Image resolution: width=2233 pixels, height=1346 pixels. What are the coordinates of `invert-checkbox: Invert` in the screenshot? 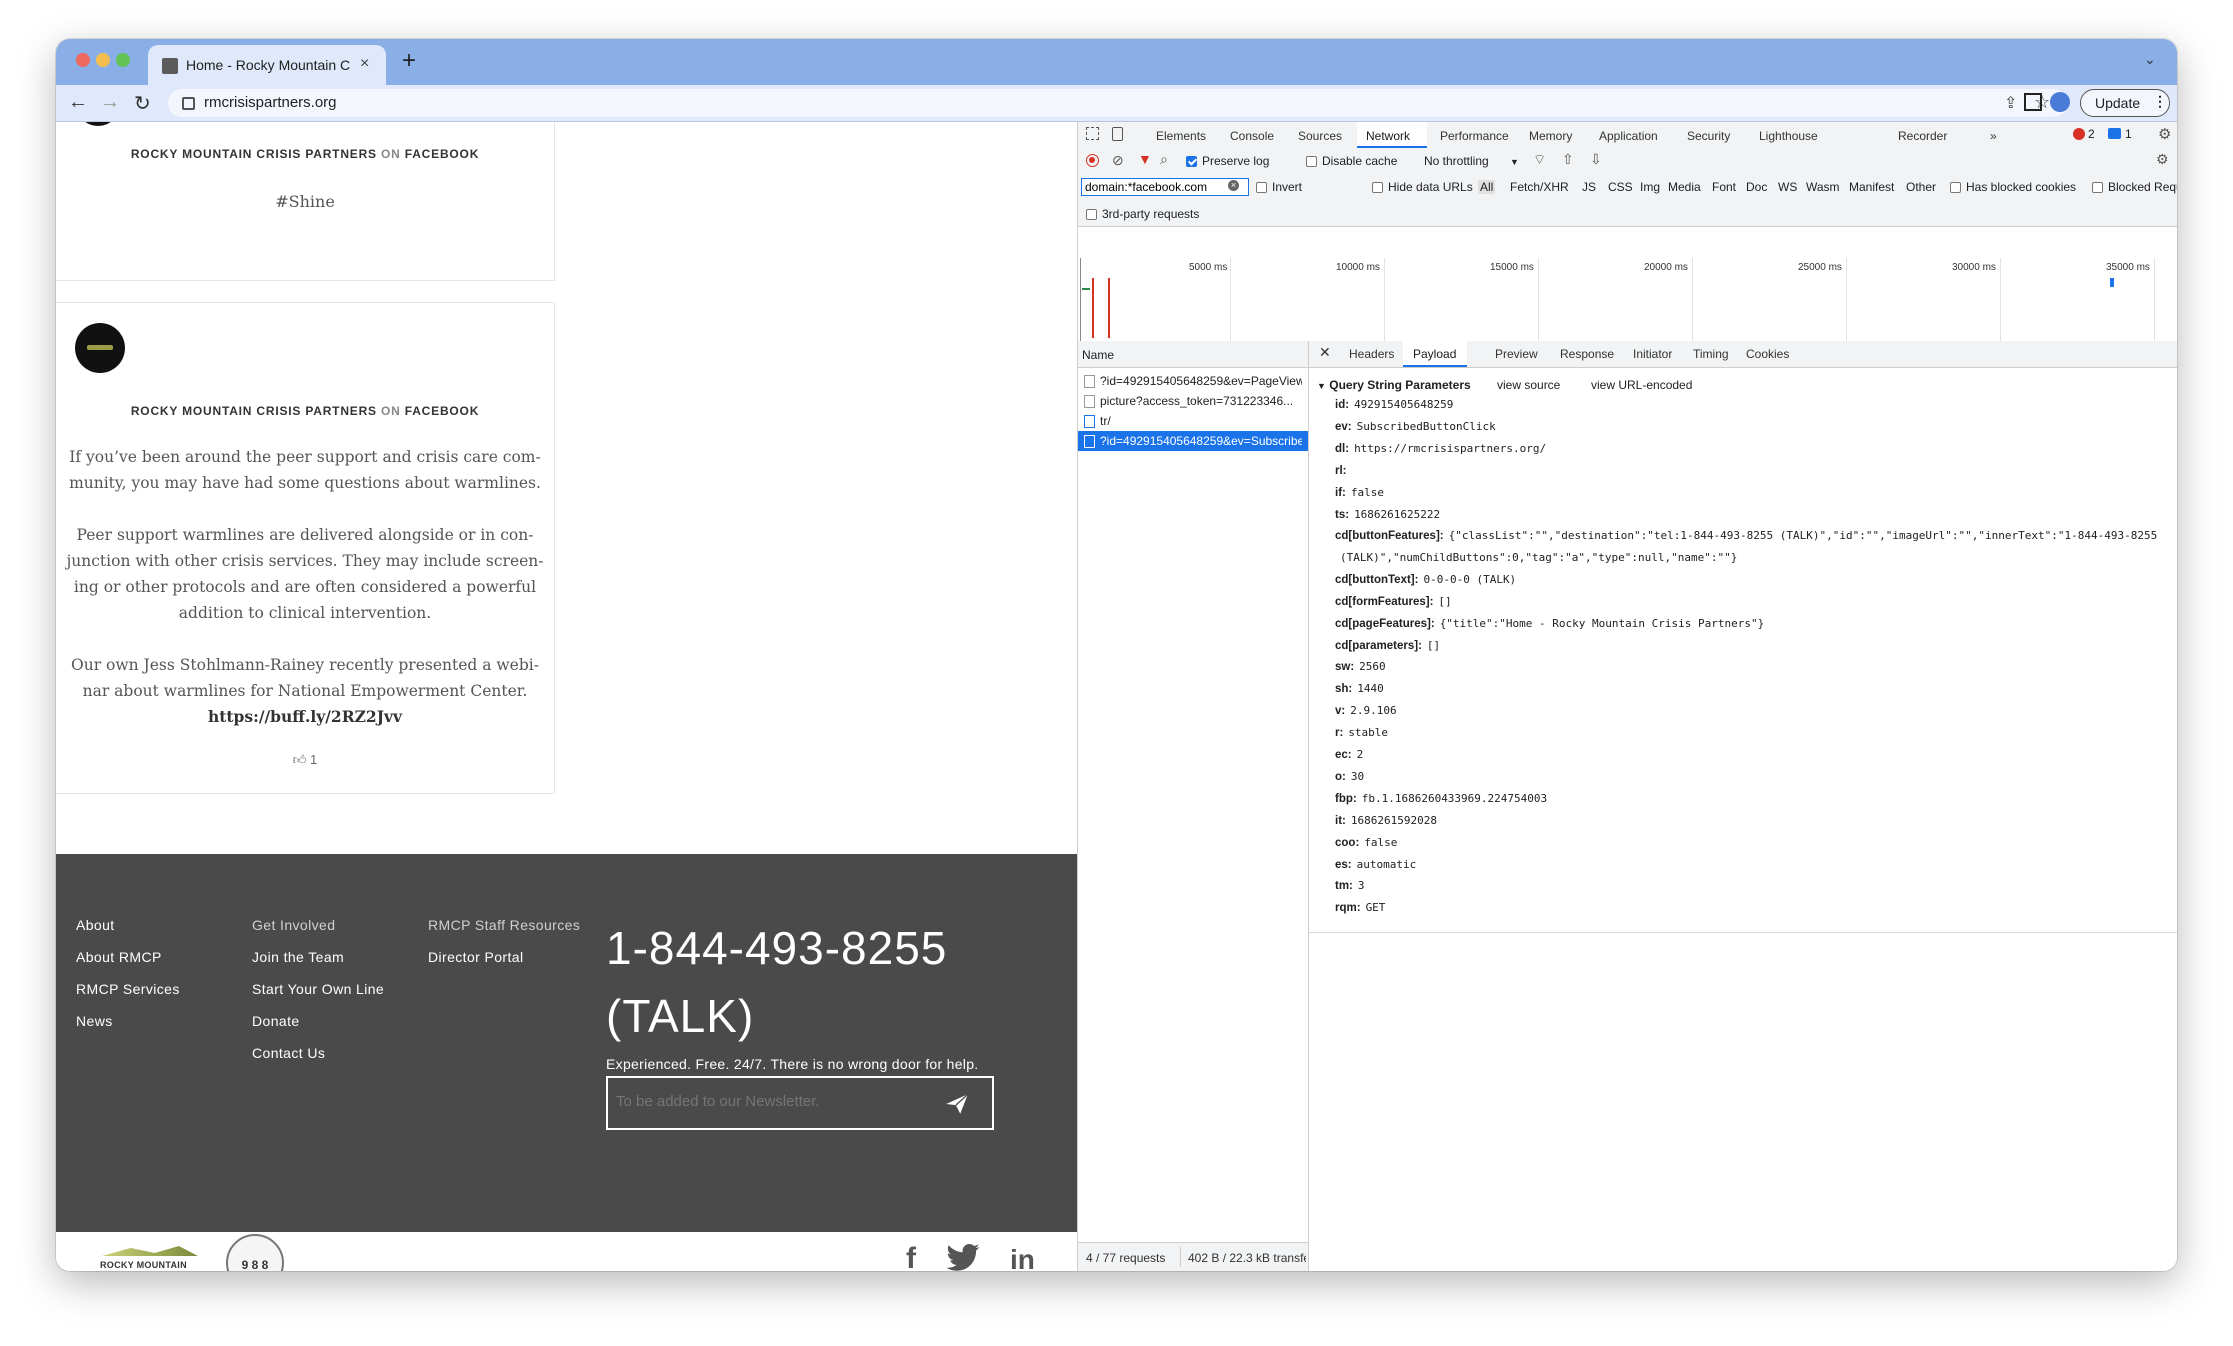 It's located at (1279, 187).